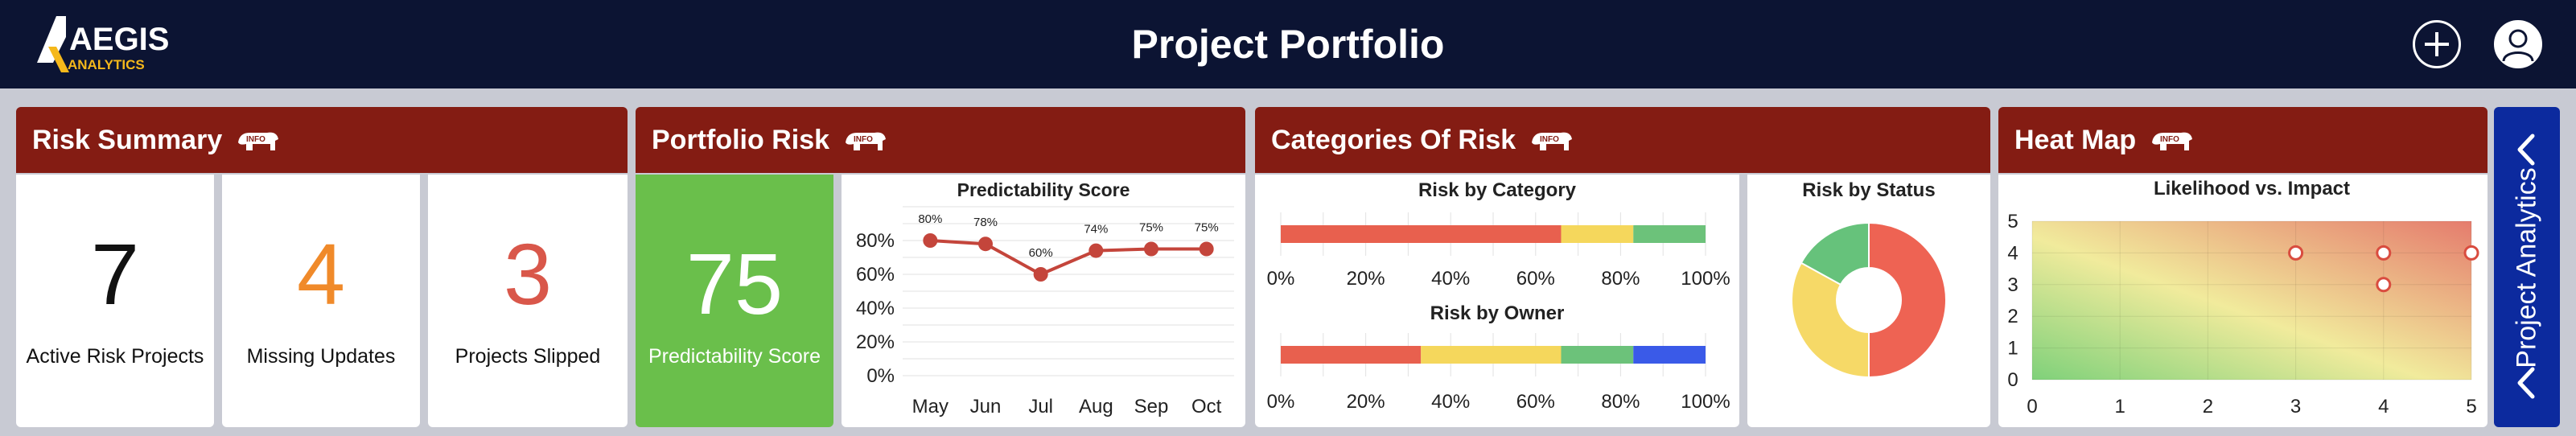 Image resolution: width=2576 pixels, height=436 pixels. I want to click on chart-title: Risk by Category, so click(1497, 190).